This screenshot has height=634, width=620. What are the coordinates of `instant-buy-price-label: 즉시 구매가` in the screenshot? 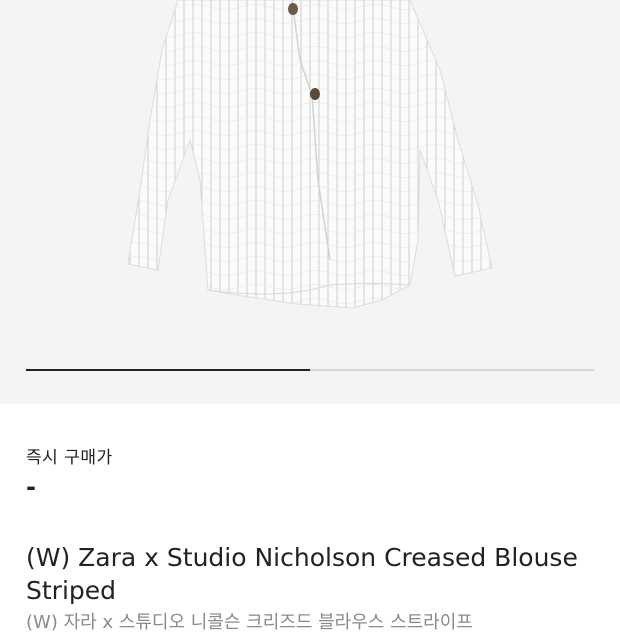 It's located at (69, 458).